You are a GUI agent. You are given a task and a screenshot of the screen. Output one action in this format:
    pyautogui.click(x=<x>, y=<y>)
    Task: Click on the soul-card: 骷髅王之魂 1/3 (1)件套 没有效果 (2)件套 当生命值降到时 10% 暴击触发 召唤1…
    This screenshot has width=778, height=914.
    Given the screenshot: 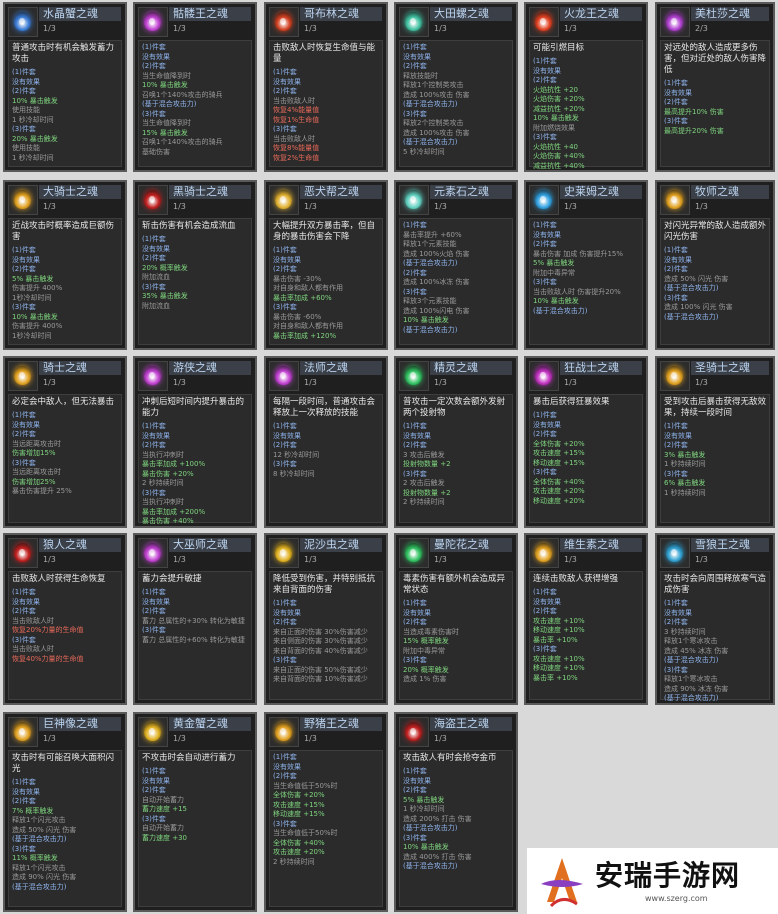 What is the action you would take?
    pyautogui.click(x=195, y=87)
    